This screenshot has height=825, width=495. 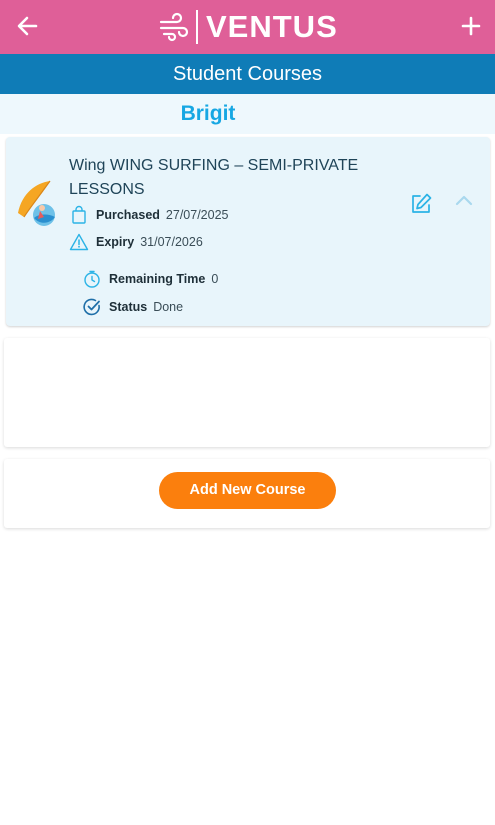 What do you see at coordinates (247, 74) in the screenshot?
I see `page-title: Student Courses` at bounding box center [247, 74].